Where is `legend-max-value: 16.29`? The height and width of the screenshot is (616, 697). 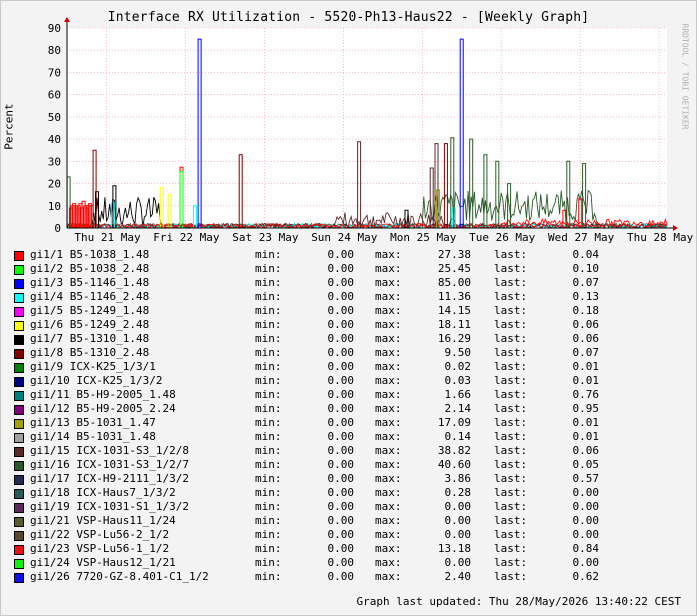 legend-max-value: 16.29 is located at coordinates (454, 338).